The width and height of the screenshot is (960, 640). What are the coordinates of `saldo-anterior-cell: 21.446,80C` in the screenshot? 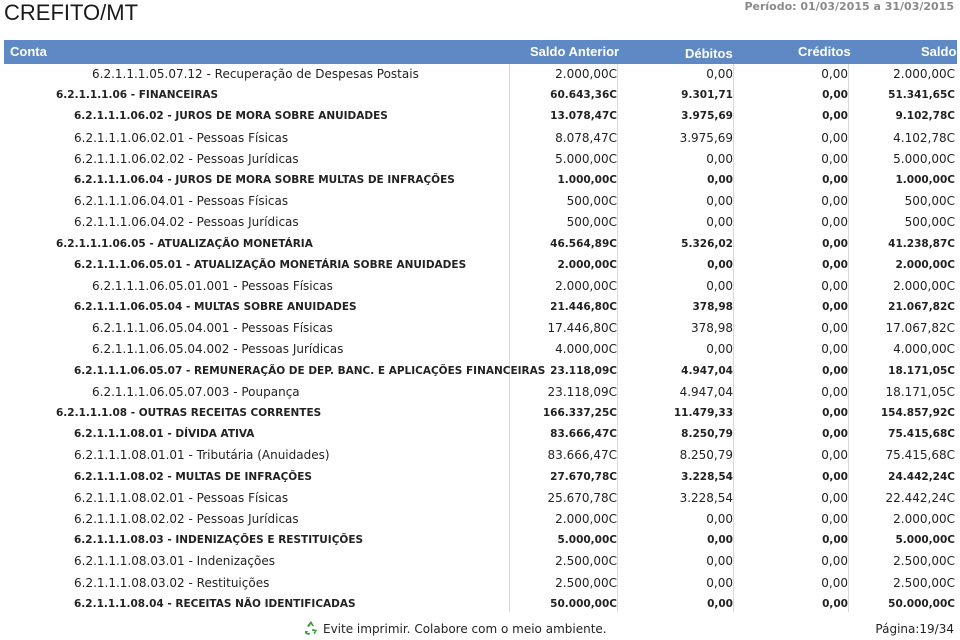 It's located at (583, 307).